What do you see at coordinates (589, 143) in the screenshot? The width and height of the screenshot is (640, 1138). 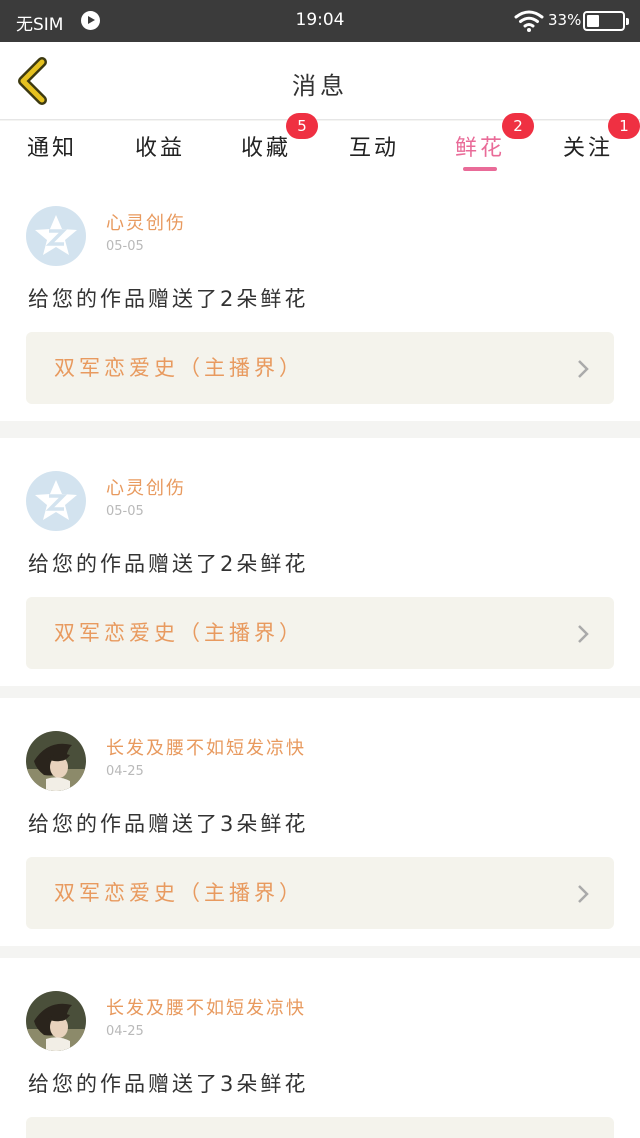 I see `tab-follows: 关注 1` at bounding box center [589, 143].